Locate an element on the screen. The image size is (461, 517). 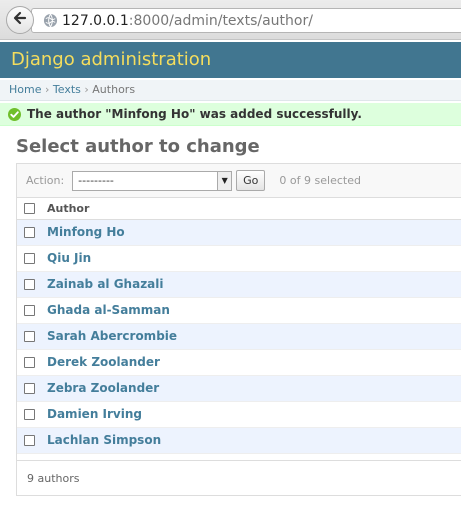
browser-toolbar: 127.0.0.1:8000/admin/texts/author/ is located at coordinates (230, 20).